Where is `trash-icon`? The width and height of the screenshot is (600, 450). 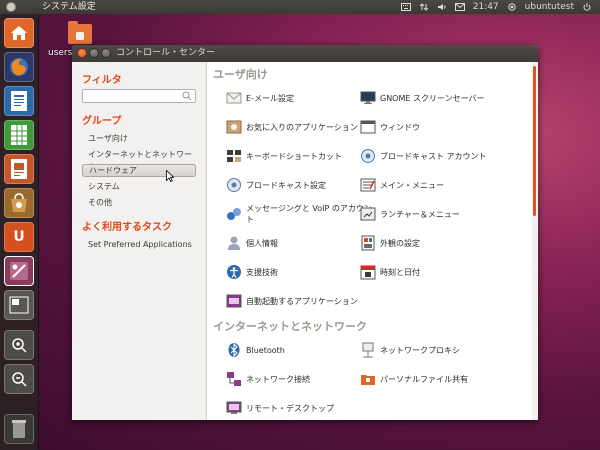 trash-icon is located at coordinates (19, 429).